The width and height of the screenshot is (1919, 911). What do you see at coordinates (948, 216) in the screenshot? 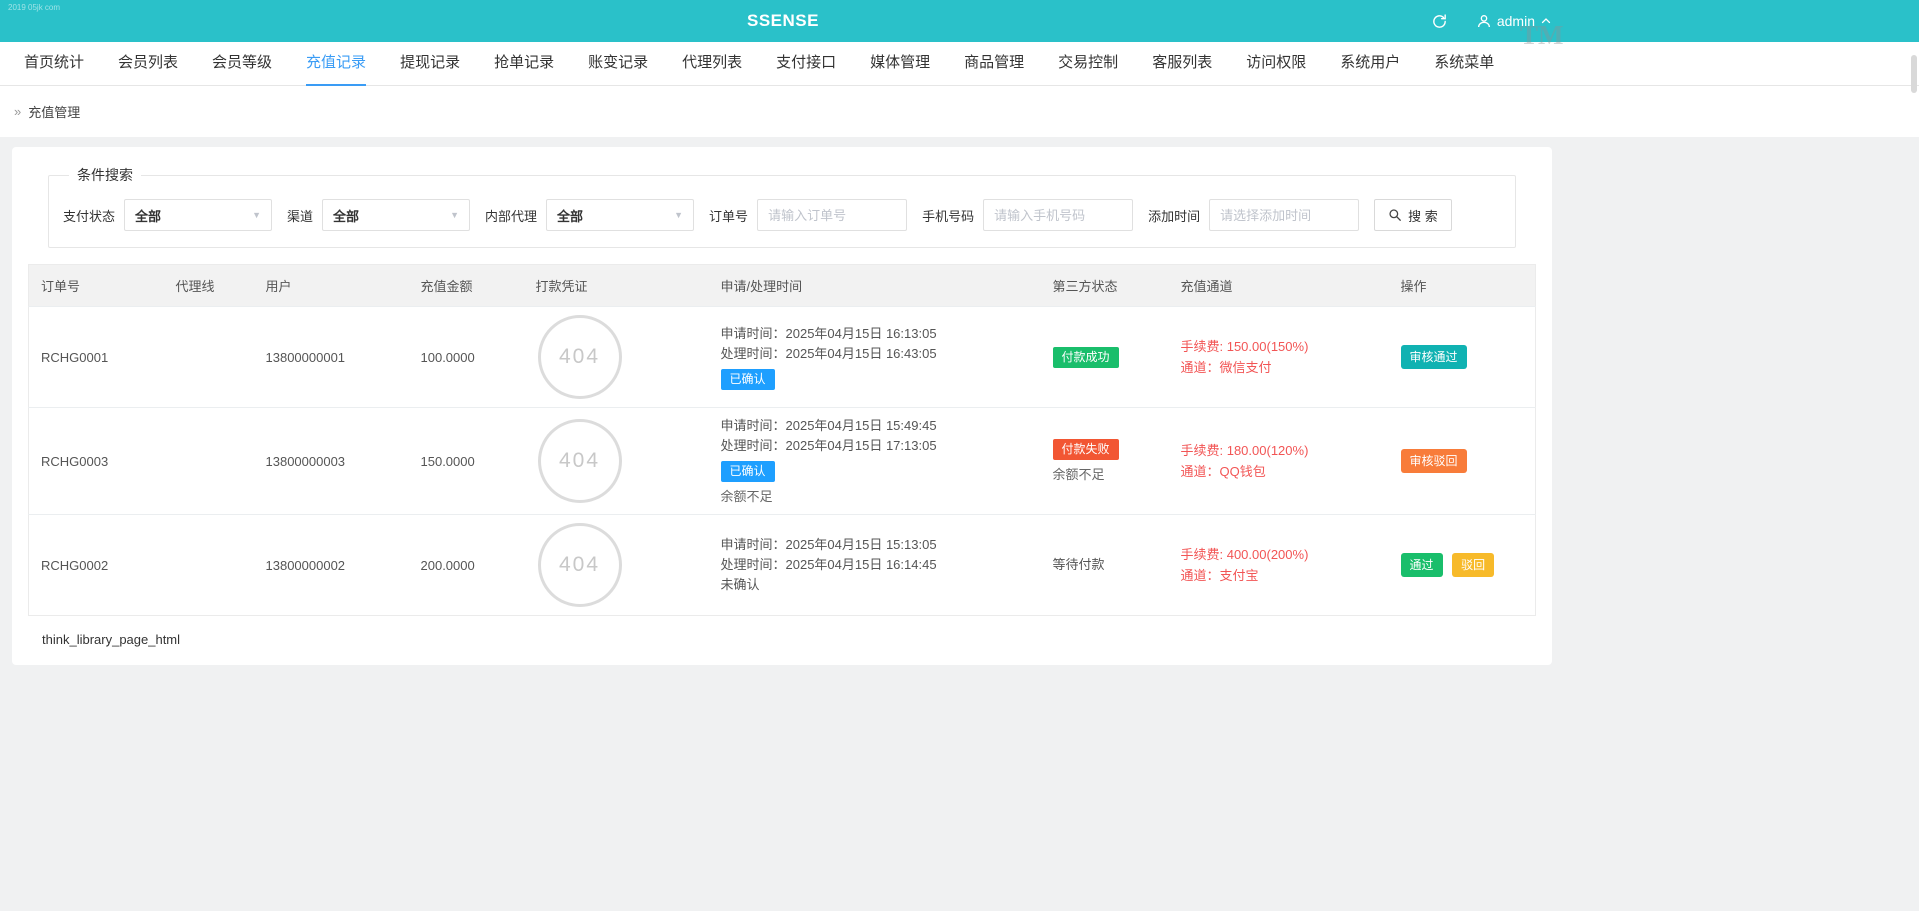
I see `phone-label: 手机号码` at bounding box center [948, 216].